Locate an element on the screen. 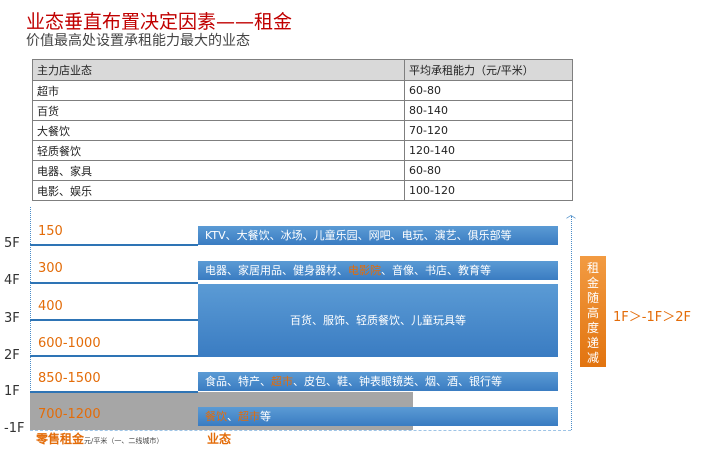 Image resolution: width=702 pixels, height=449 pixels. table-row: 电器、家具 60-80 is located at coordinates (302, 170).